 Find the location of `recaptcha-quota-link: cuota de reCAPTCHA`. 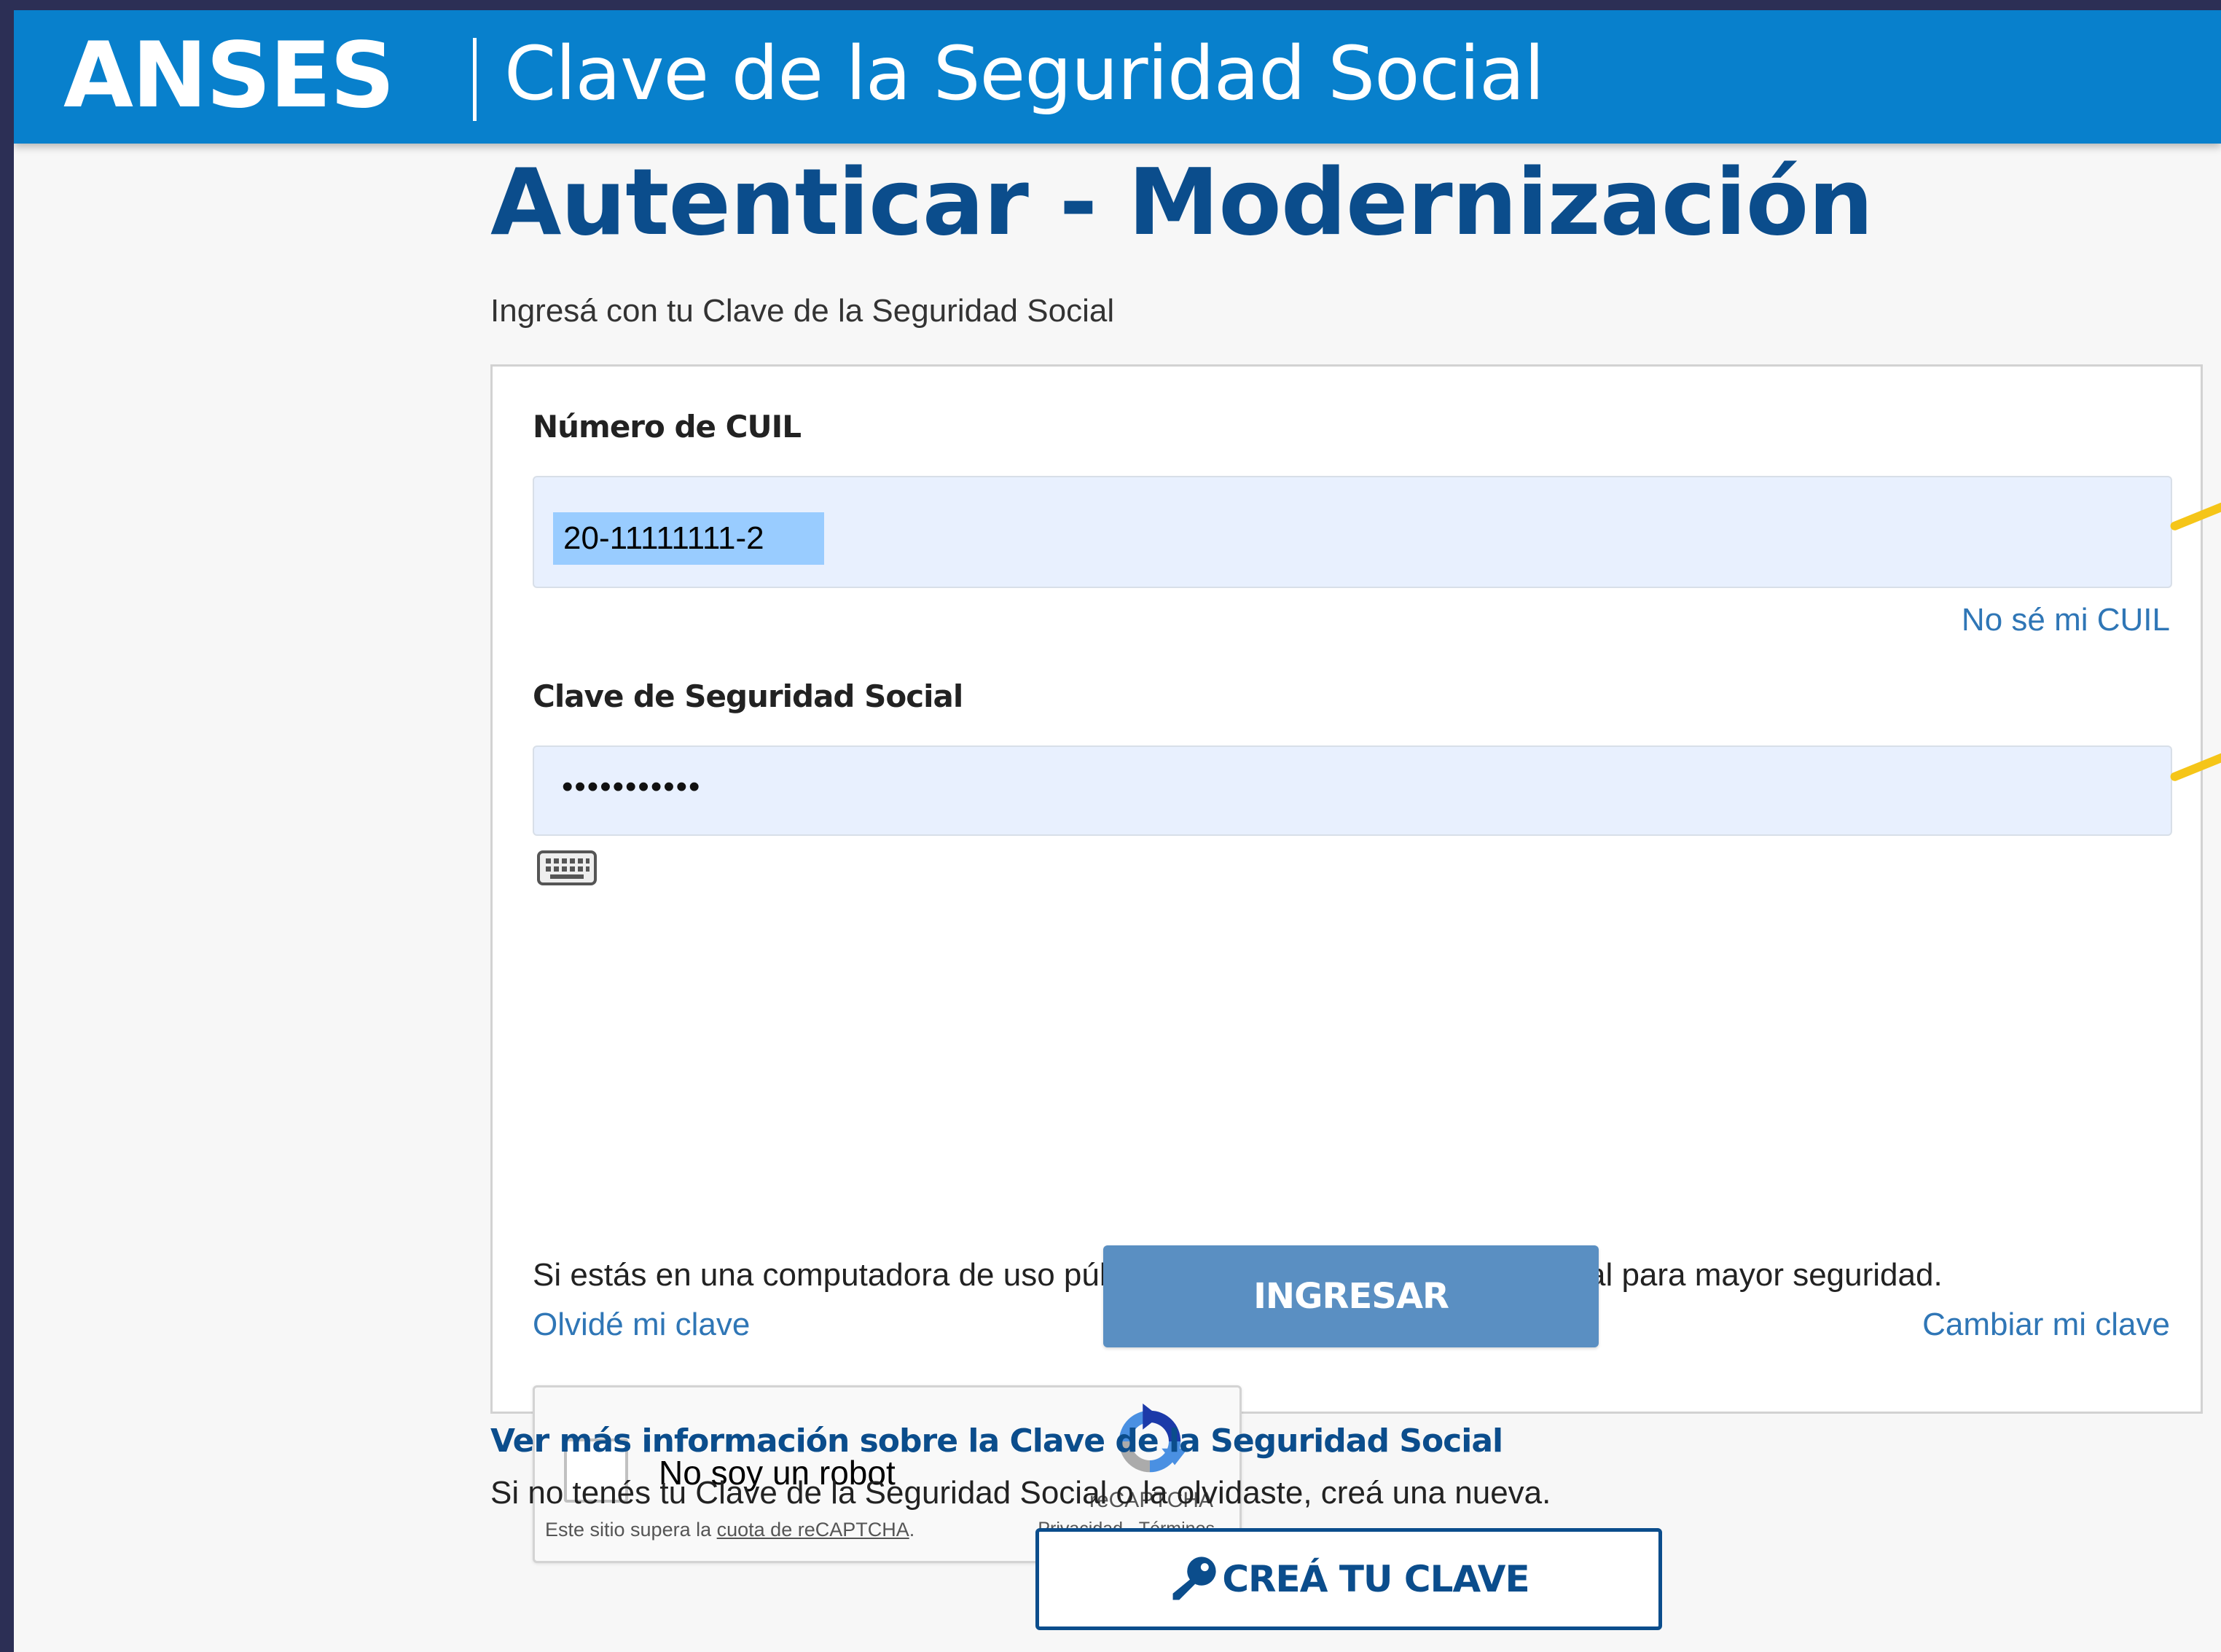

recaptcha-quota-link: cuota de reCAPTCHA is located at coordinates (813, 1530).